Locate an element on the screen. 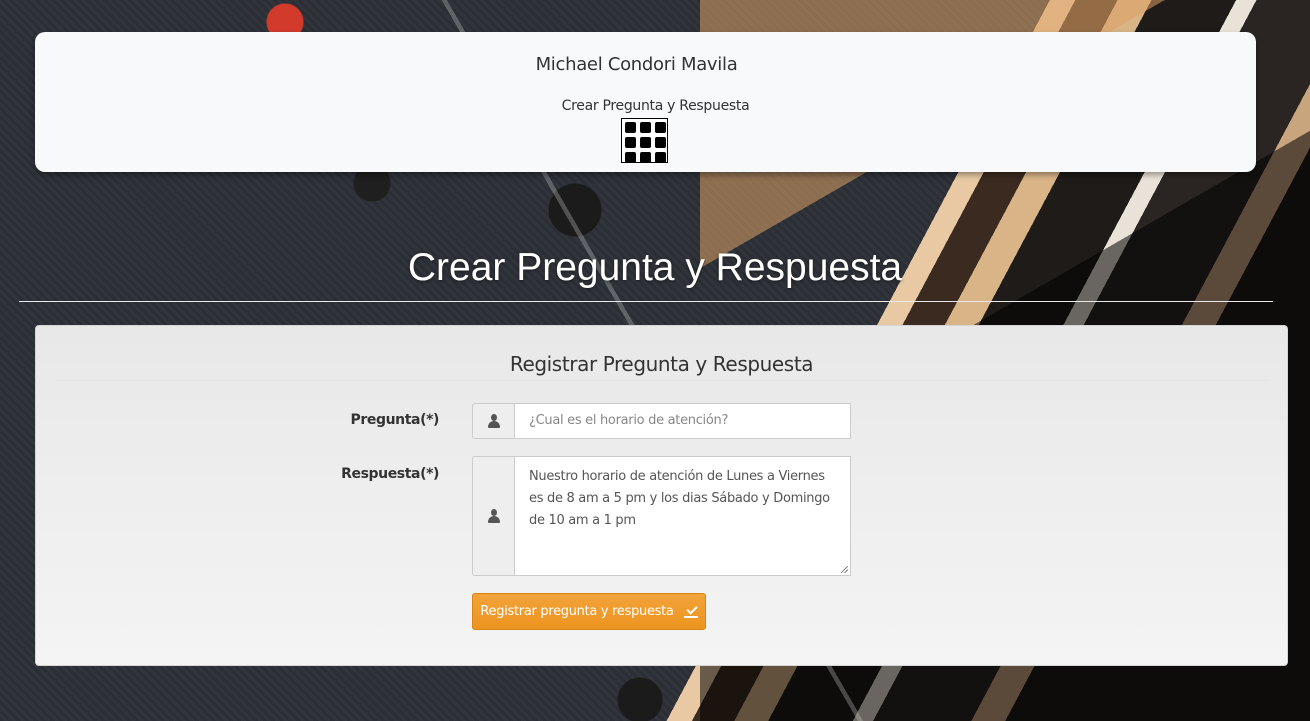 This screenshot has width=1310, height=721. resize-handle is located at coordinates (844, 569).